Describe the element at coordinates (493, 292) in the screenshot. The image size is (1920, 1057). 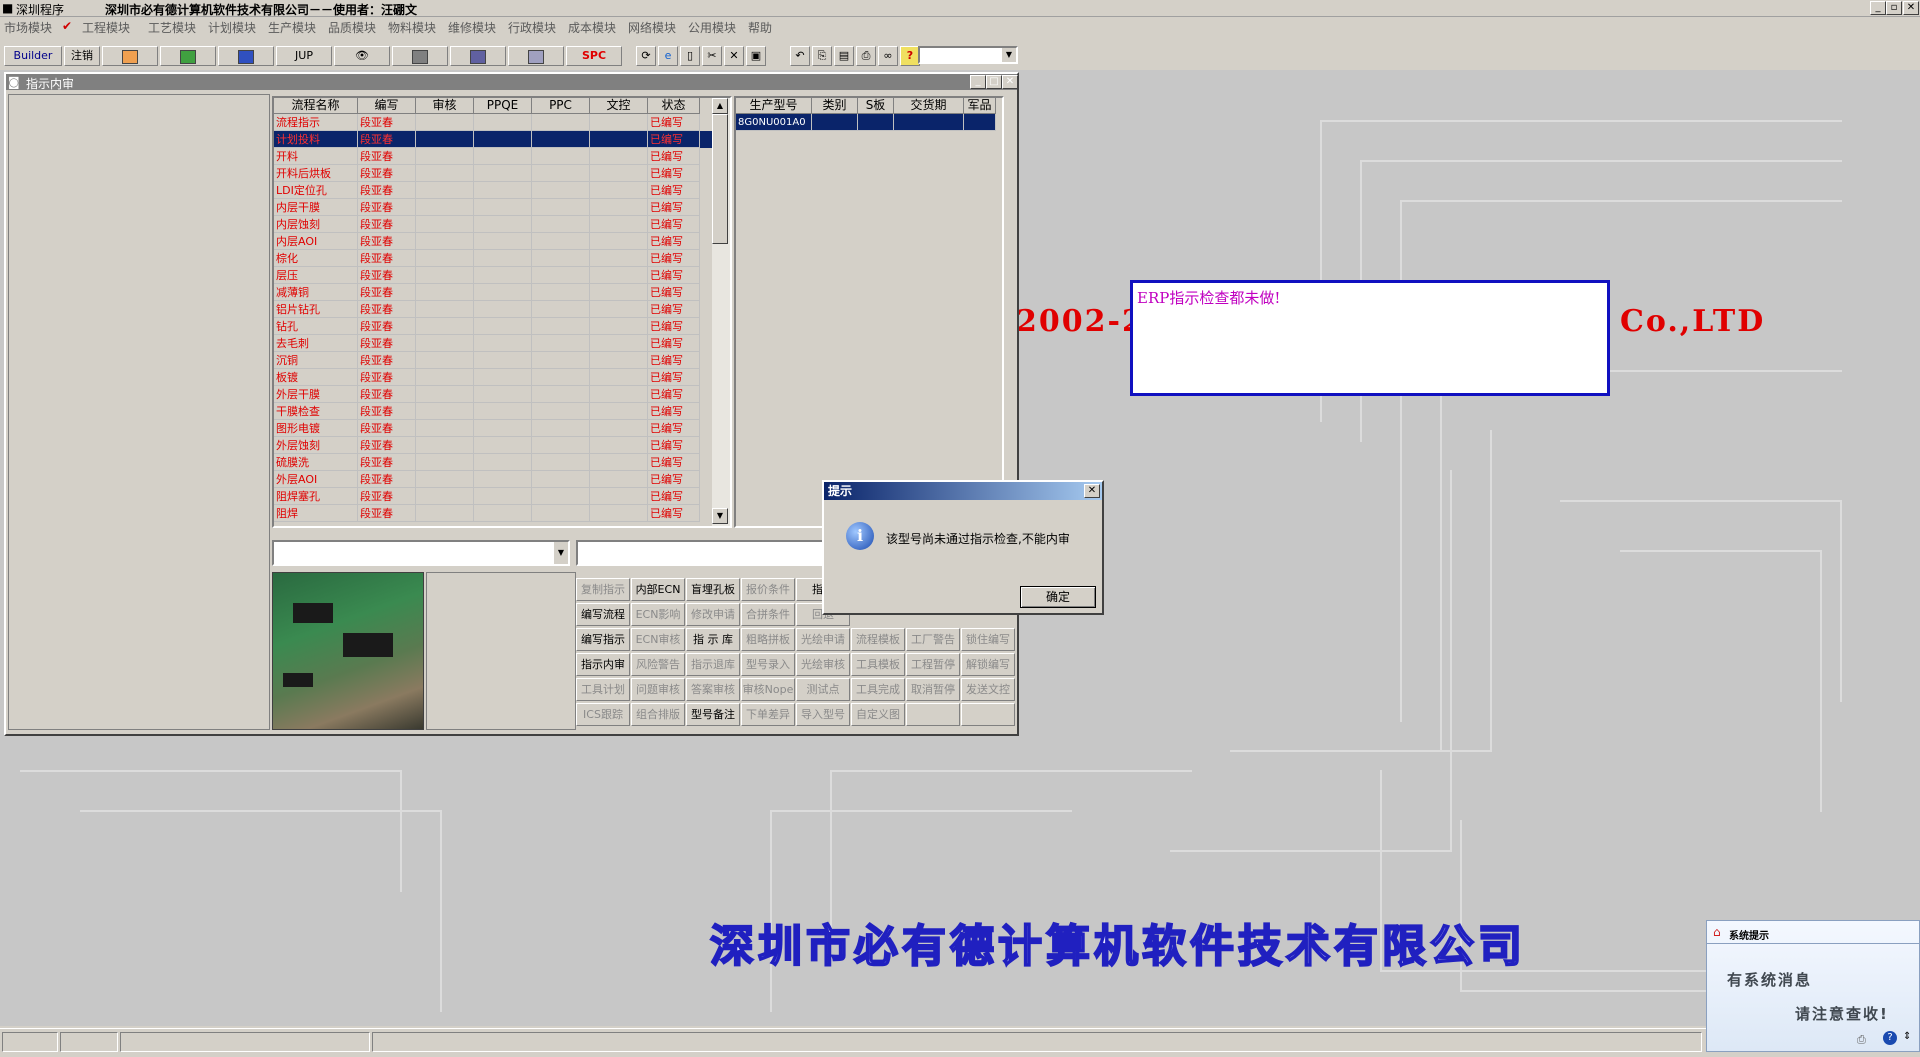
I see `table-row: 减薄铜 段亚春 已编写` at that location.